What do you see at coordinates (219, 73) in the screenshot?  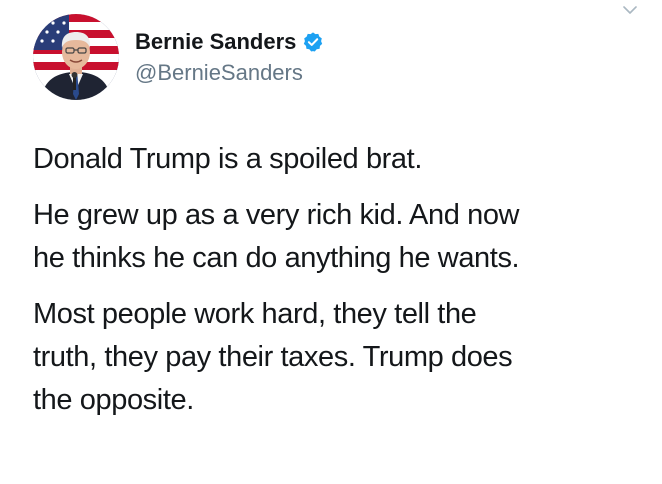 I see `author-handle: @BernieSanders` at bounding box center [219, 73].